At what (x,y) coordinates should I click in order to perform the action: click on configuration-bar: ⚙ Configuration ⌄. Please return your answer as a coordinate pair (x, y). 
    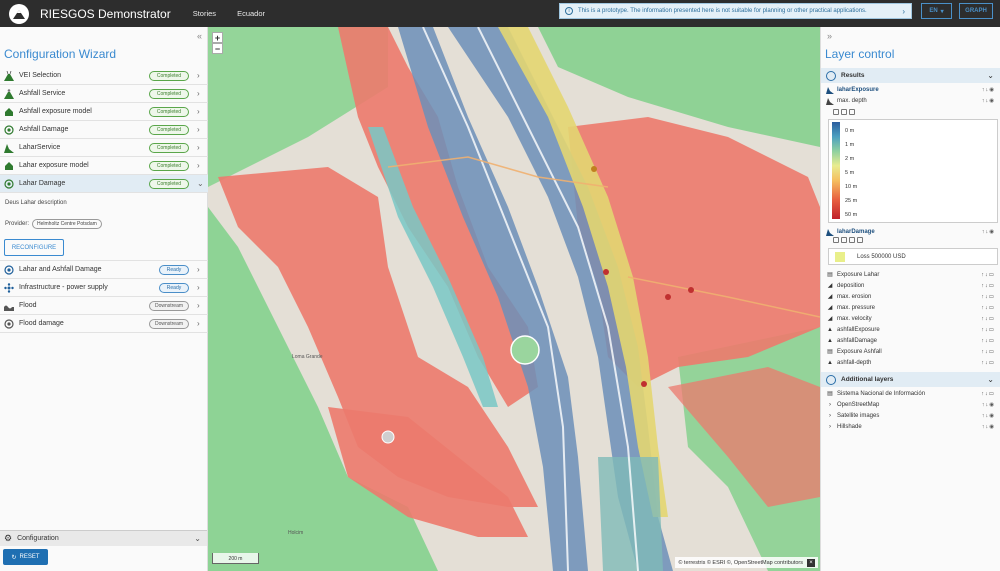
    Looking at the image, I should click on (103, 538).